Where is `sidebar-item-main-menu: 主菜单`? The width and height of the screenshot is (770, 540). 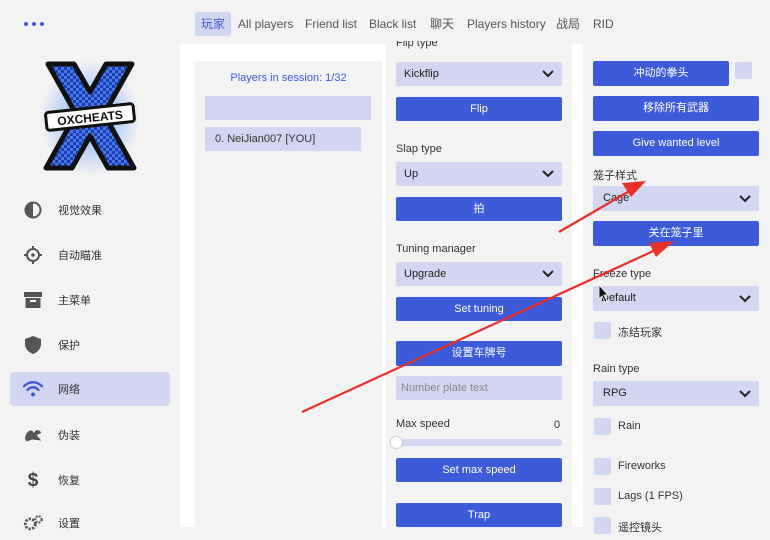 sidebar-item-main-menu: 主菜单 is located at coordinates (90, 300).